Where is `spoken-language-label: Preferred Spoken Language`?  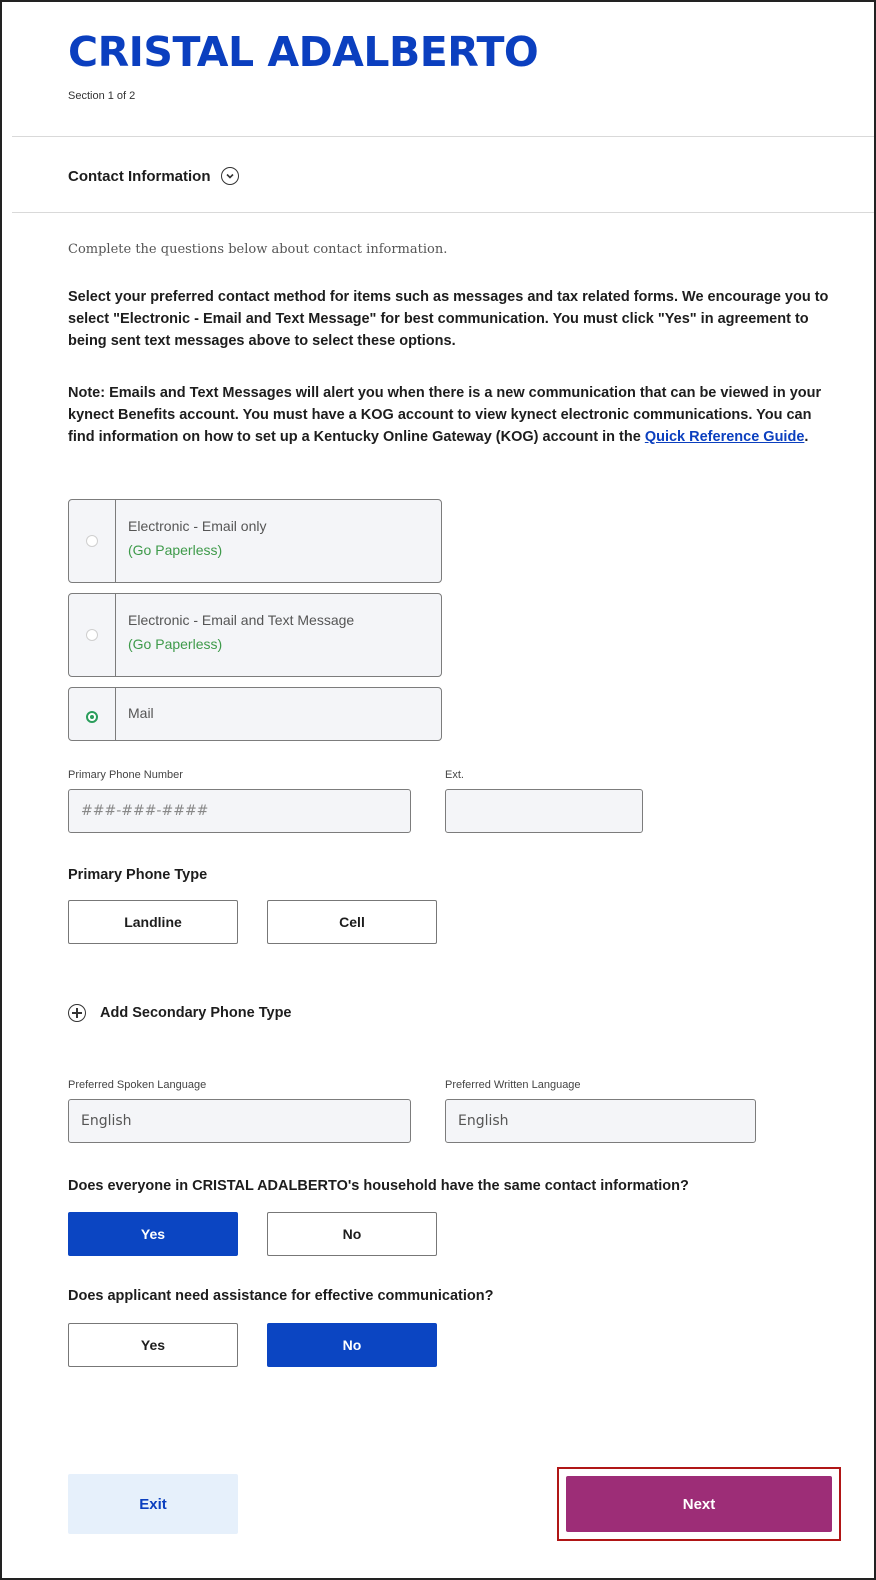 spoken-language-label: Preferred Spoken Language is located at coordinates (137, 1085).